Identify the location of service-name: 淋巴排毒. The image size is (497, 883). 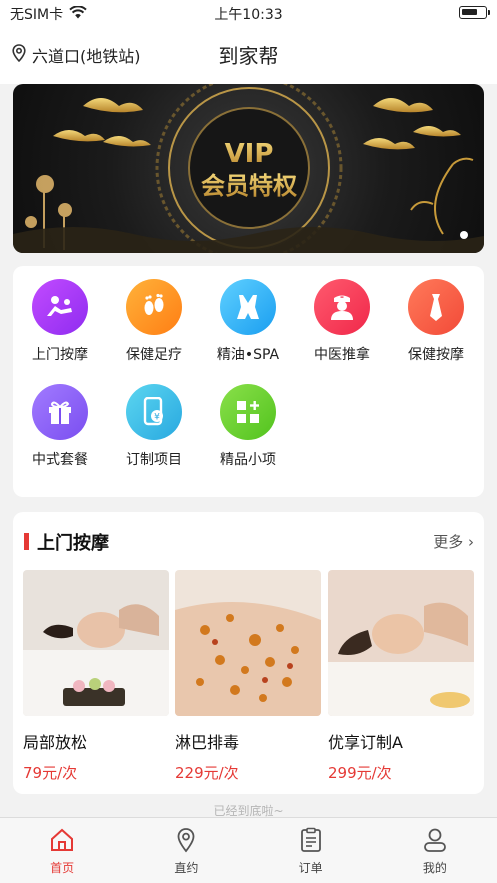
(207, 742).